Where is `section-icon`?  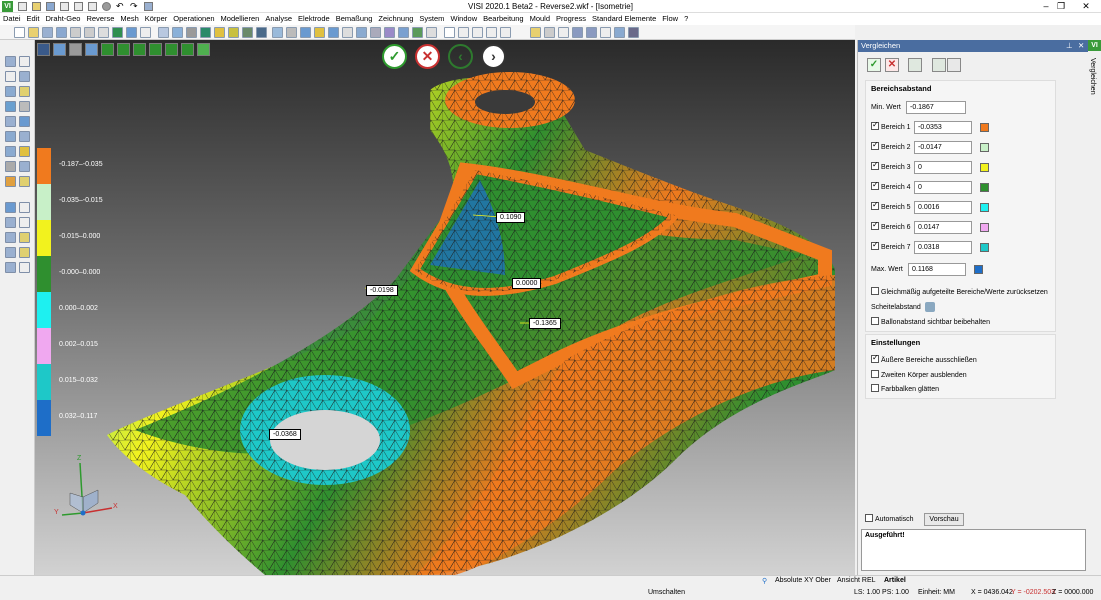
section-icon is located at coordinates (261, 32).